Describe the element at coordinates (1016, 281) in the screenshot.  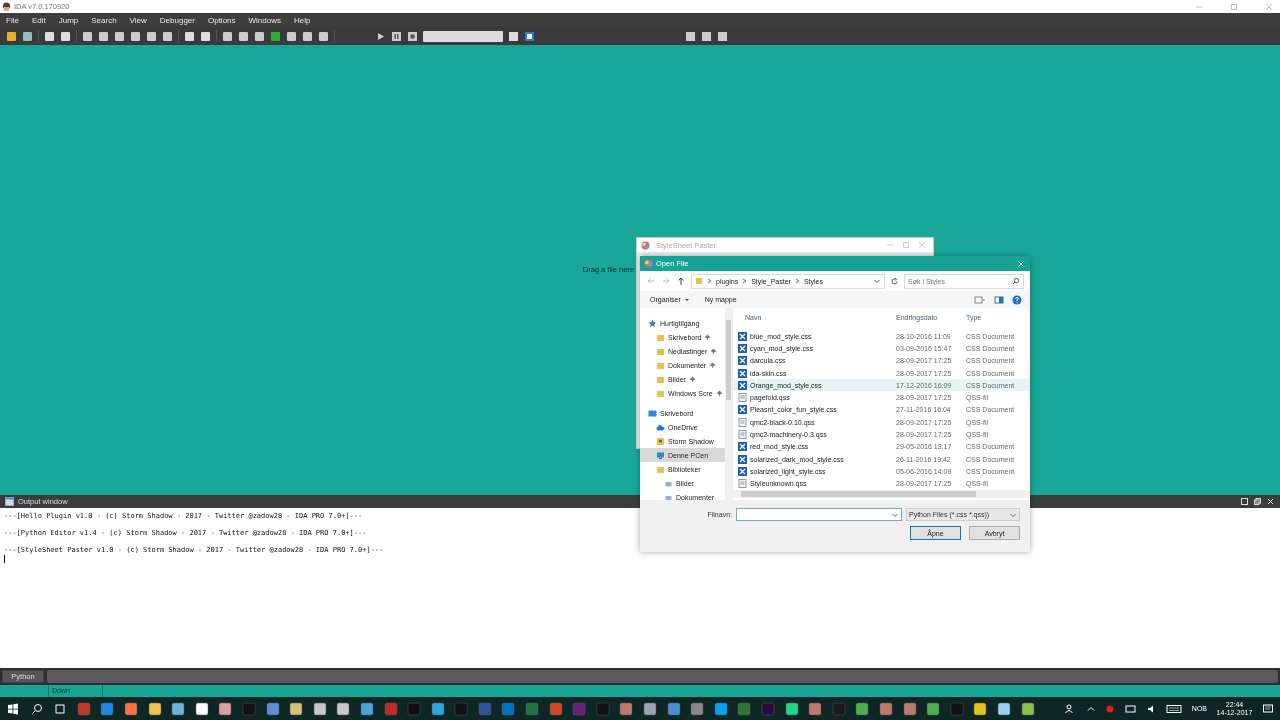
I see `search-icon` at that location.